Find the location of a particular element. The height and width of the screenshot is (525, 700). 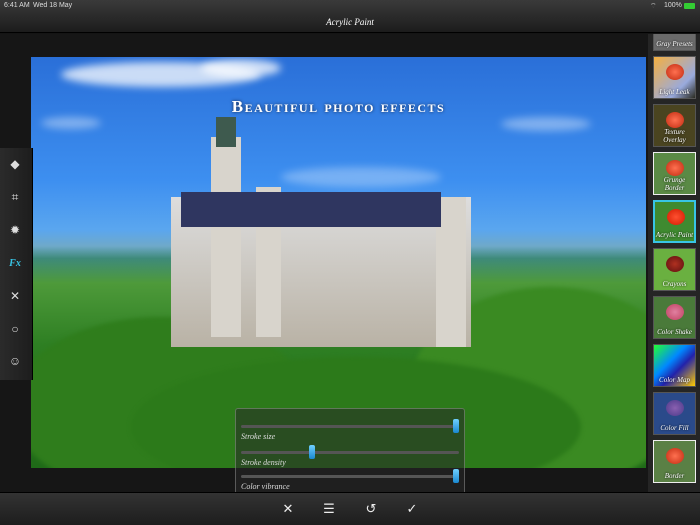

left-toolbar: ◆ ⌗ ✹ Fx ✕ ○ ☺ is located at coordinates (16, 264).